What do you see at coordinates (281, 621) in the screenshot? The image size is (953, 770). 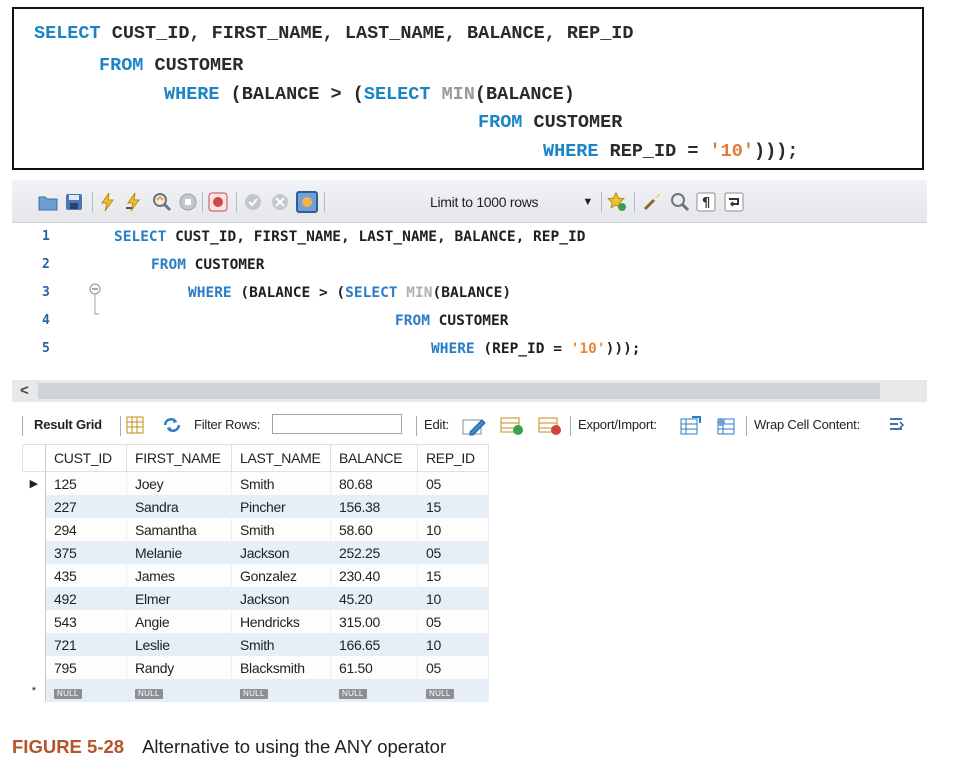 I see `cell-last-name: Hendricks` at bounding box center [281, 621].